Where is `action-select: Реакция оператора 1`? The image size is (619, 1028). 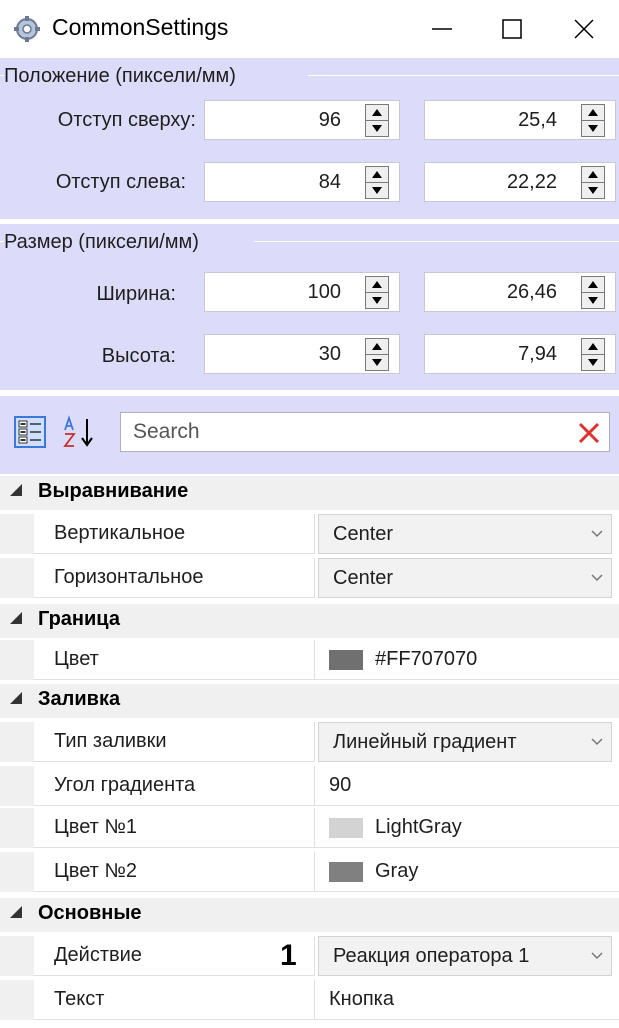
action-select: Реакция оператора 1 is located at coordinates (465, 956).